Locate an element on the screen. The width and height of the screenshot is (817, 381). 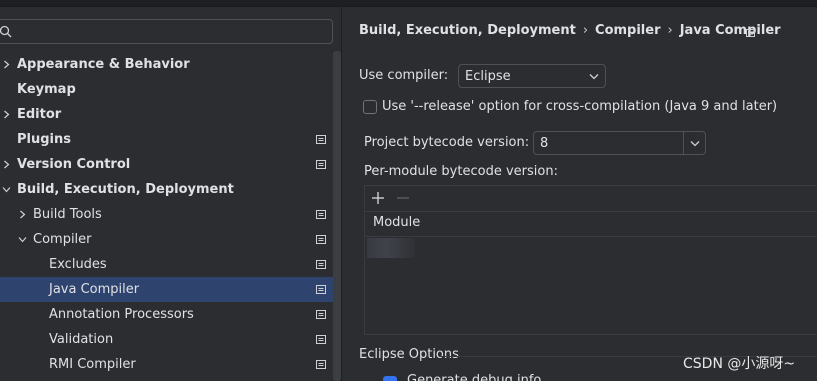
sidebar-item: Compiler is located at coordinates (166, 239).